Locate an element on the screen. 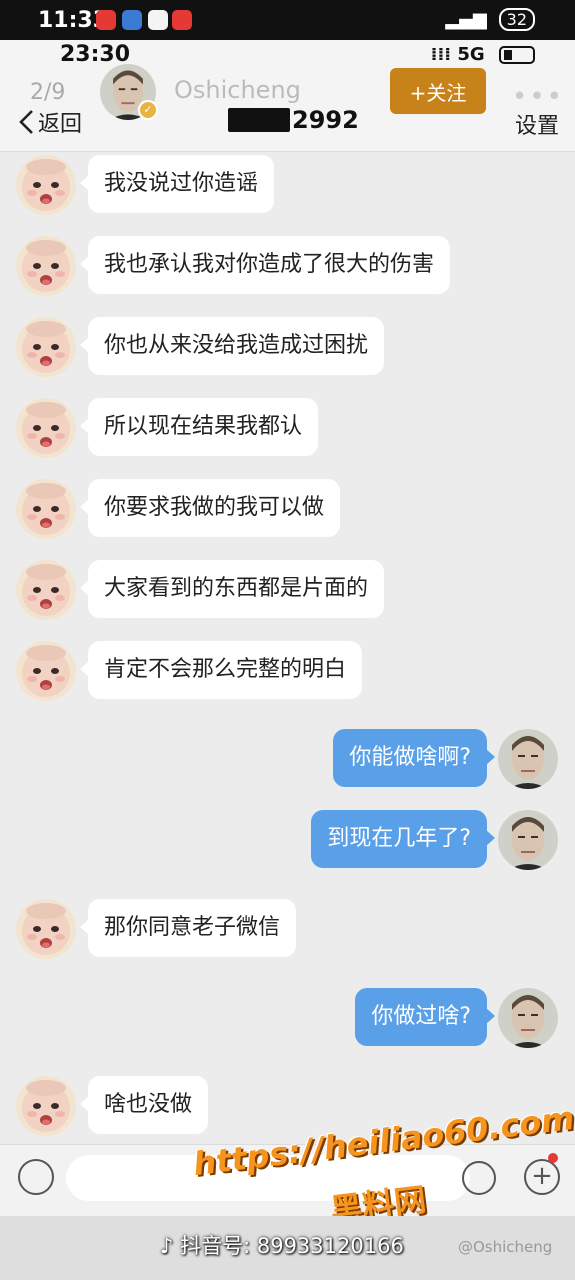 The image size is (575, 1280). contact-username: Oshicheng is located at coordinates (237, 90).